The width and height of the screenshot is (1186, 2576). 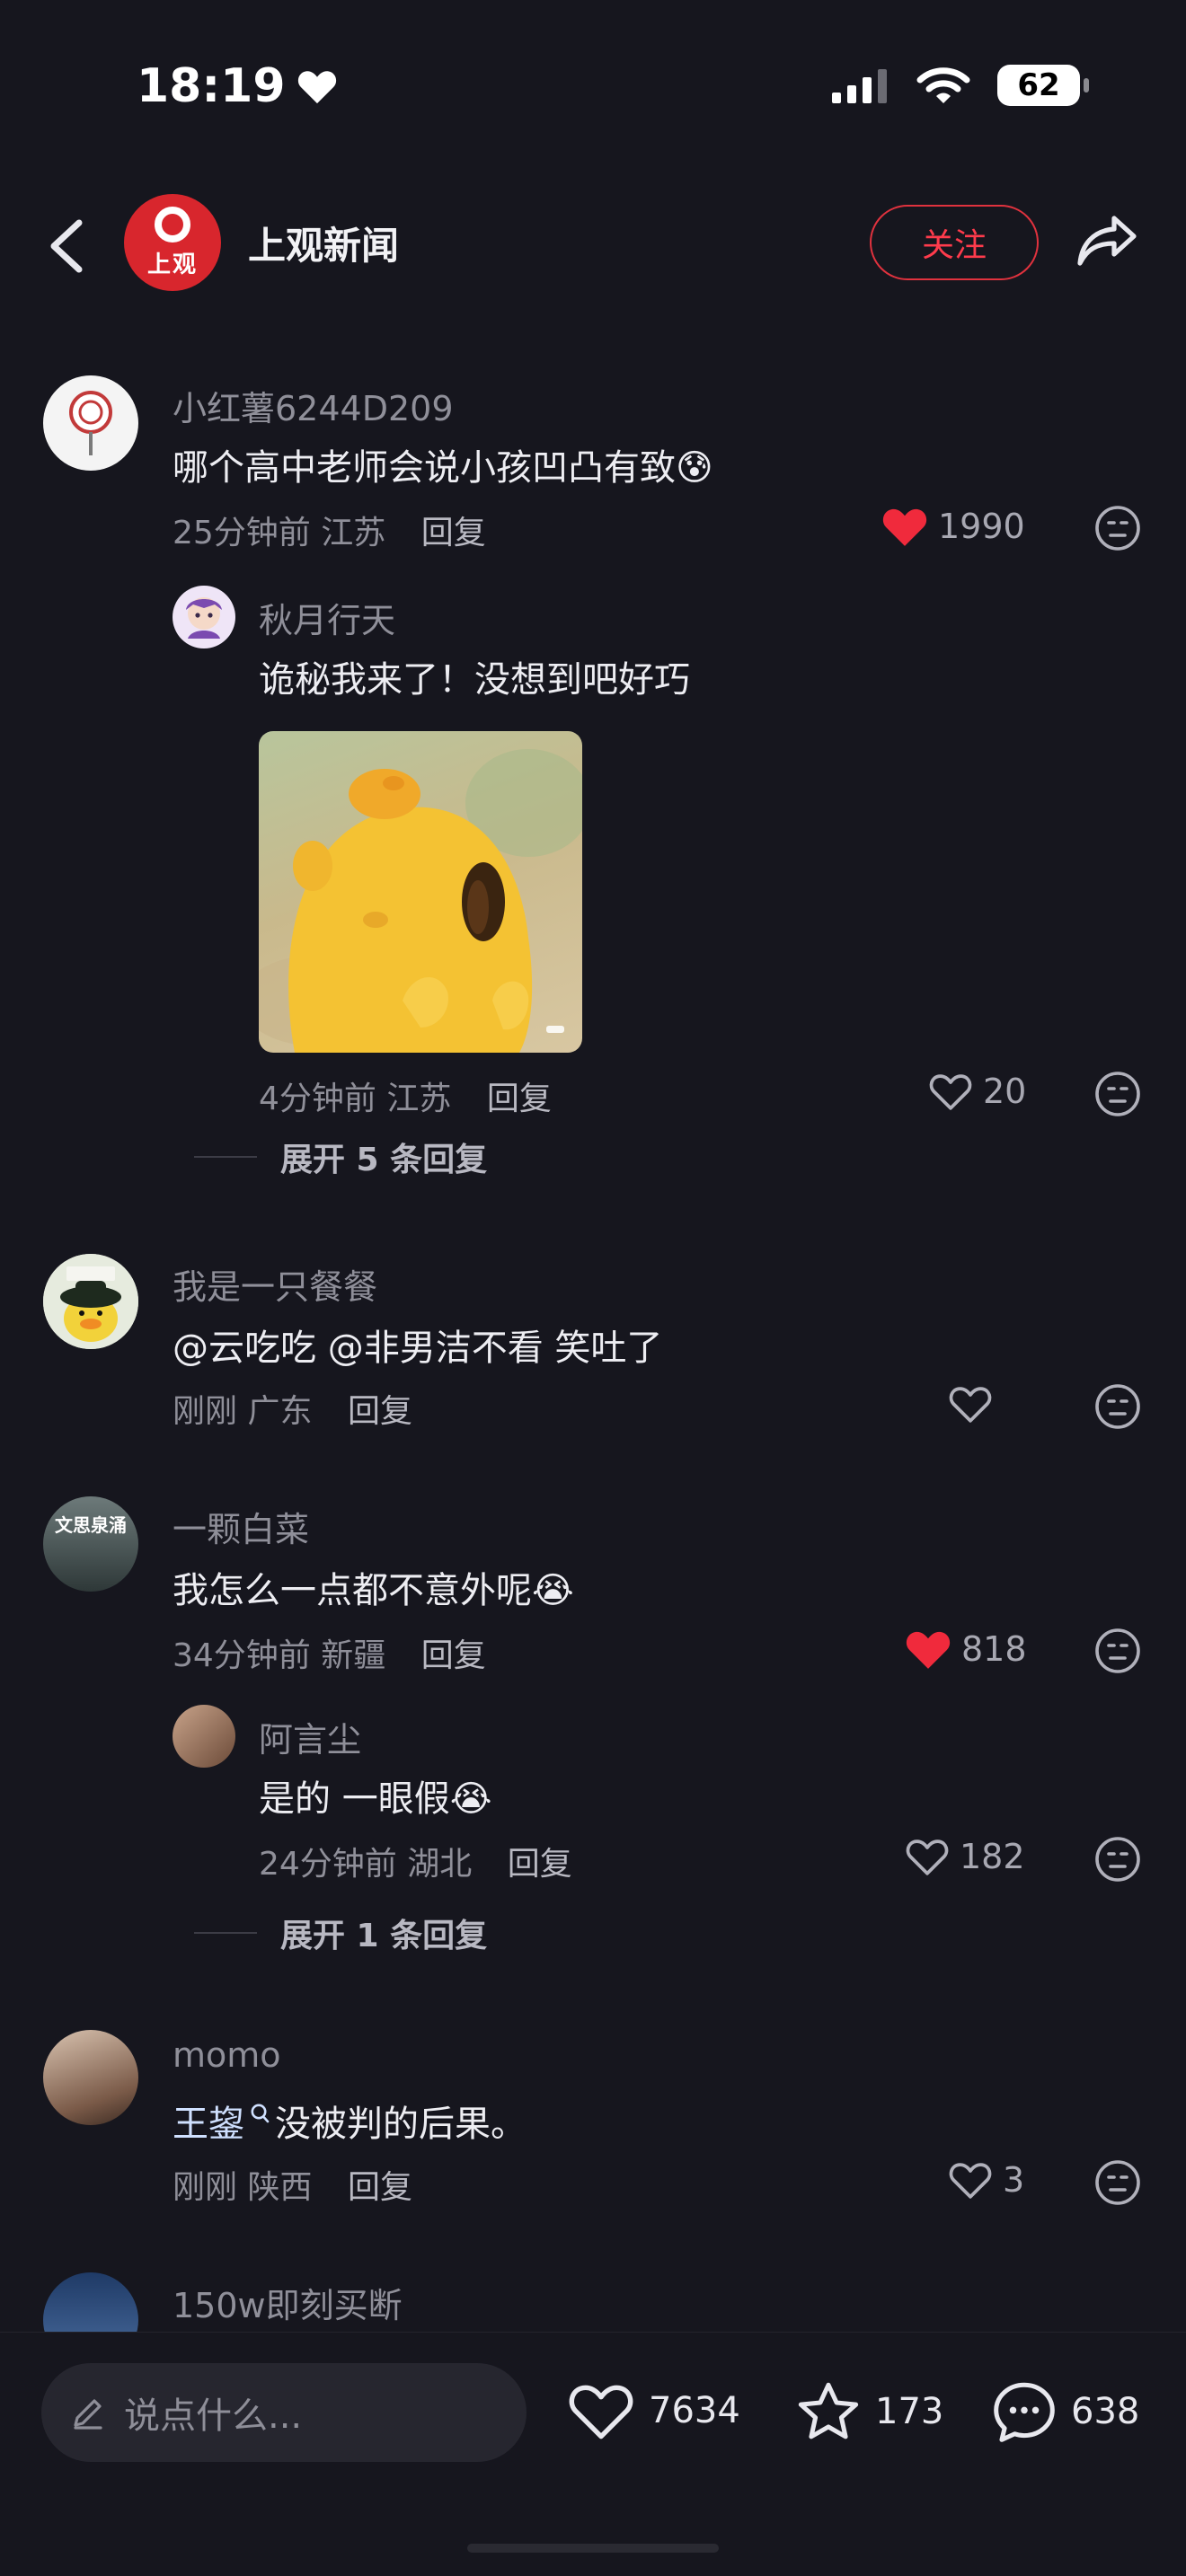 I want to click on like-count: 1990, so click(x=953, y=526).